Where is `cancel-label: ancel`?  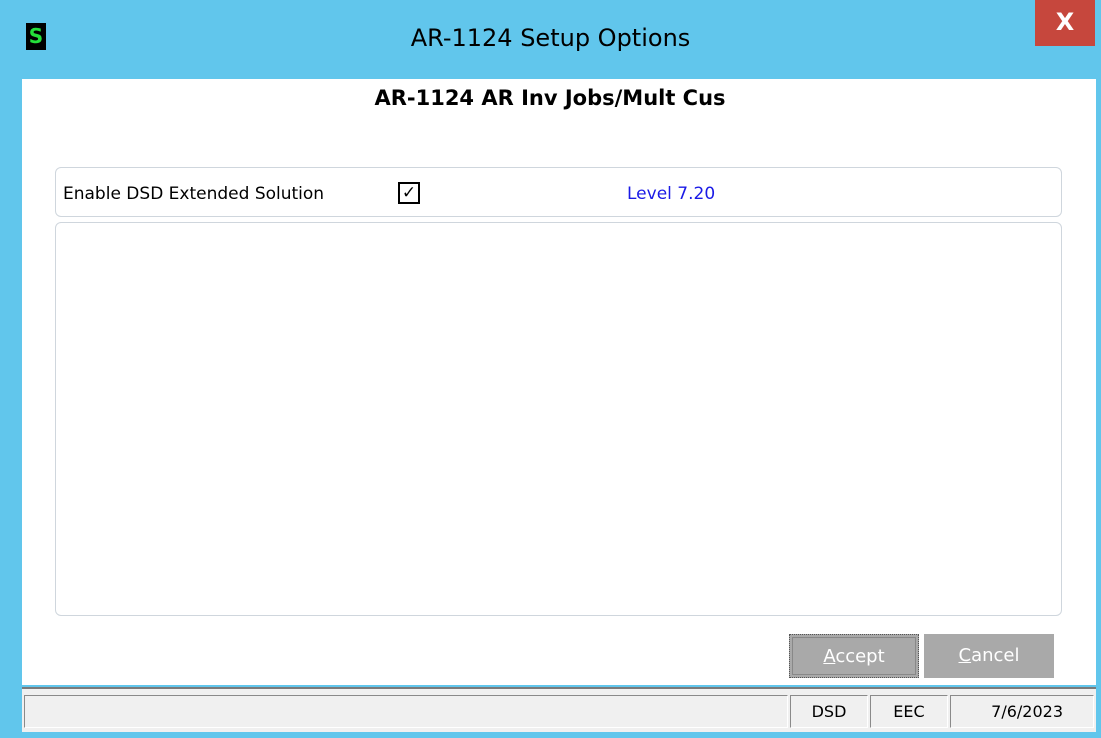 cancel-label: ancel is located at coordinates (995, 655).